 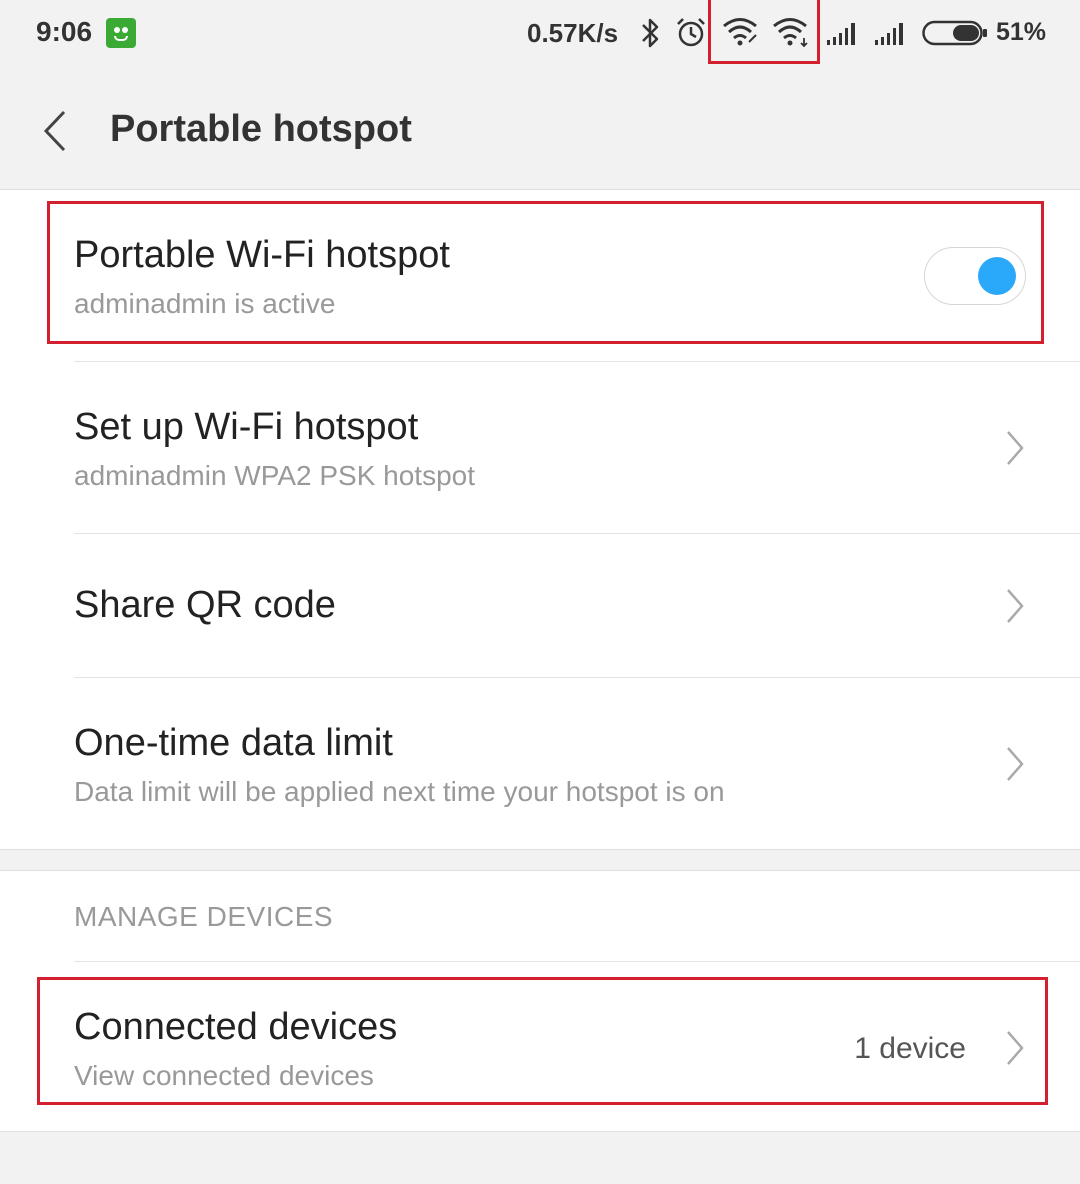 I want to click on hotspot-toggle-title: Portable Wi-Fi hotspot, so click(x=262, y=255).